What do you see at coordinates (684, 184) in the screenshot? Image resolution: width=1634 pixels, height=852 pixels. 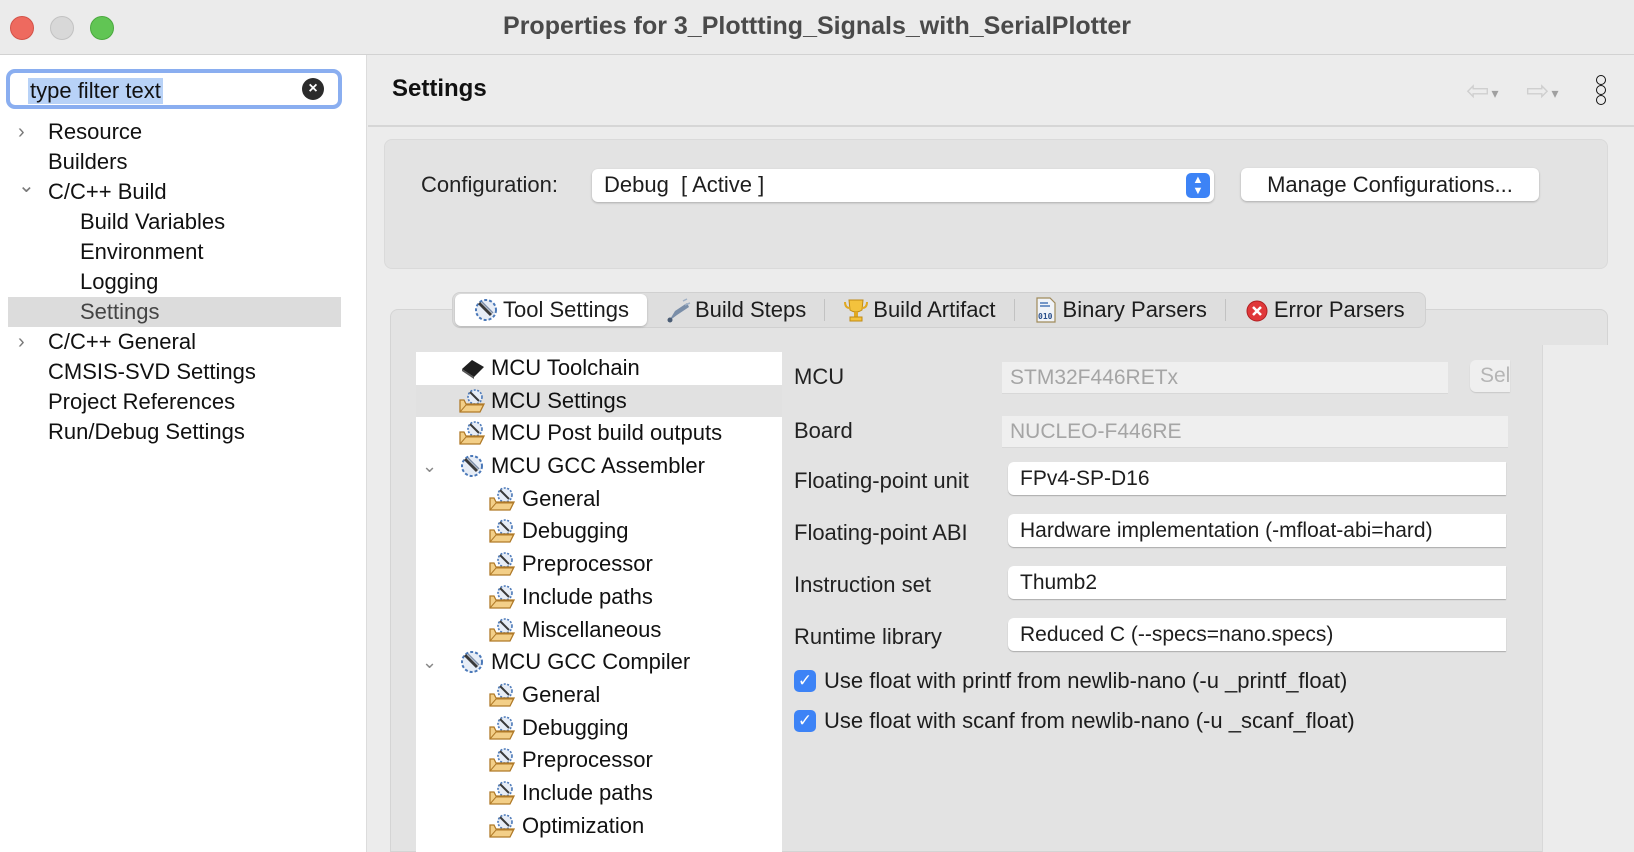 I see `configuration-select-value: Debug [ Active ]` at bounding box center [684, 184].